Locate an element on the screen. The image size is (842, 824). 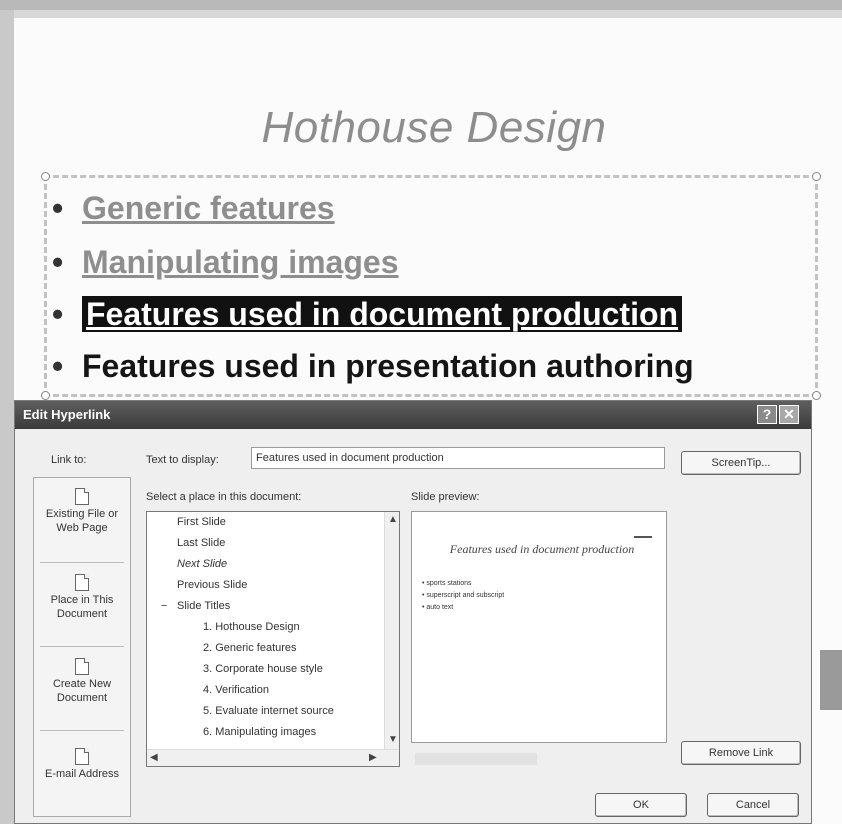
collapse-toggle-icon: − is located at coordinates (164, 606).